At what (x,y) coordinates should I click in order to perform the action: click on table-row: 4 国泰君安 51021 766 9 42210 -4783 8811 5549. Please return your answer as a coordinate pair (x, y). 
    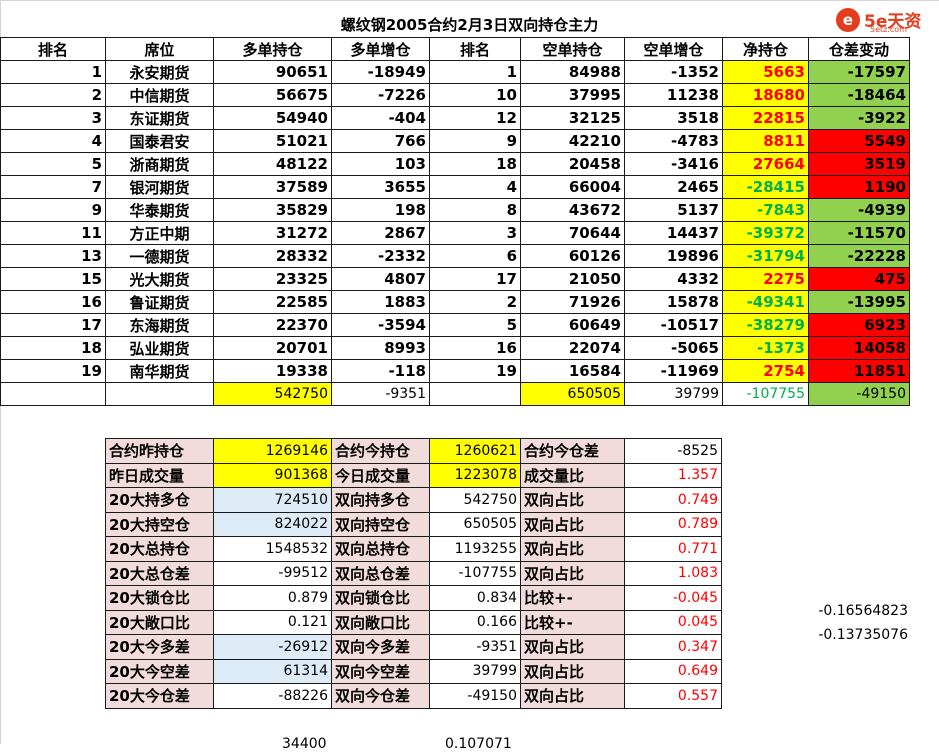
    Looking at the image, I should click on (455, 141).